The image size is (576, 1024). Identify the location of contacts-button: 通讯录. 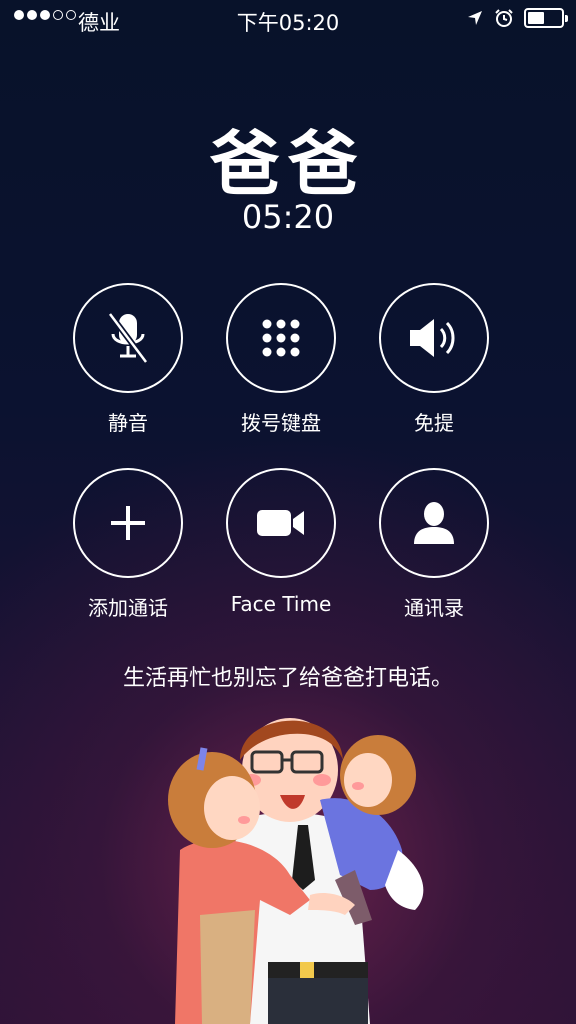
(434, 544).